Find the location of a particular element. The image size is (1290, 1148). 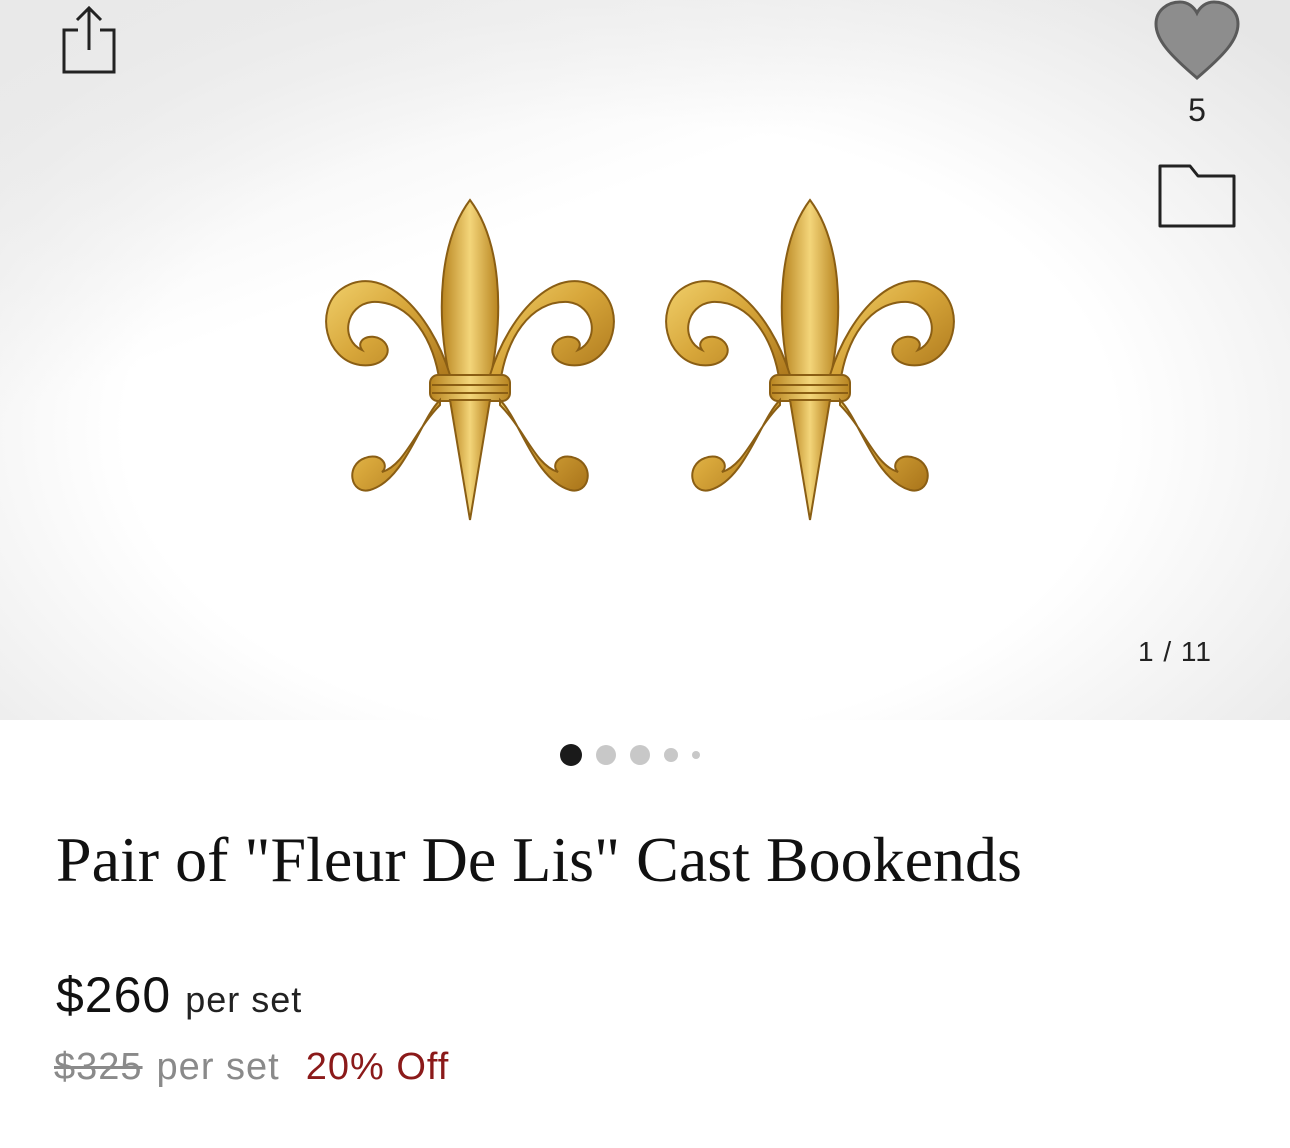

share-button is located at coordinates (89, 40).